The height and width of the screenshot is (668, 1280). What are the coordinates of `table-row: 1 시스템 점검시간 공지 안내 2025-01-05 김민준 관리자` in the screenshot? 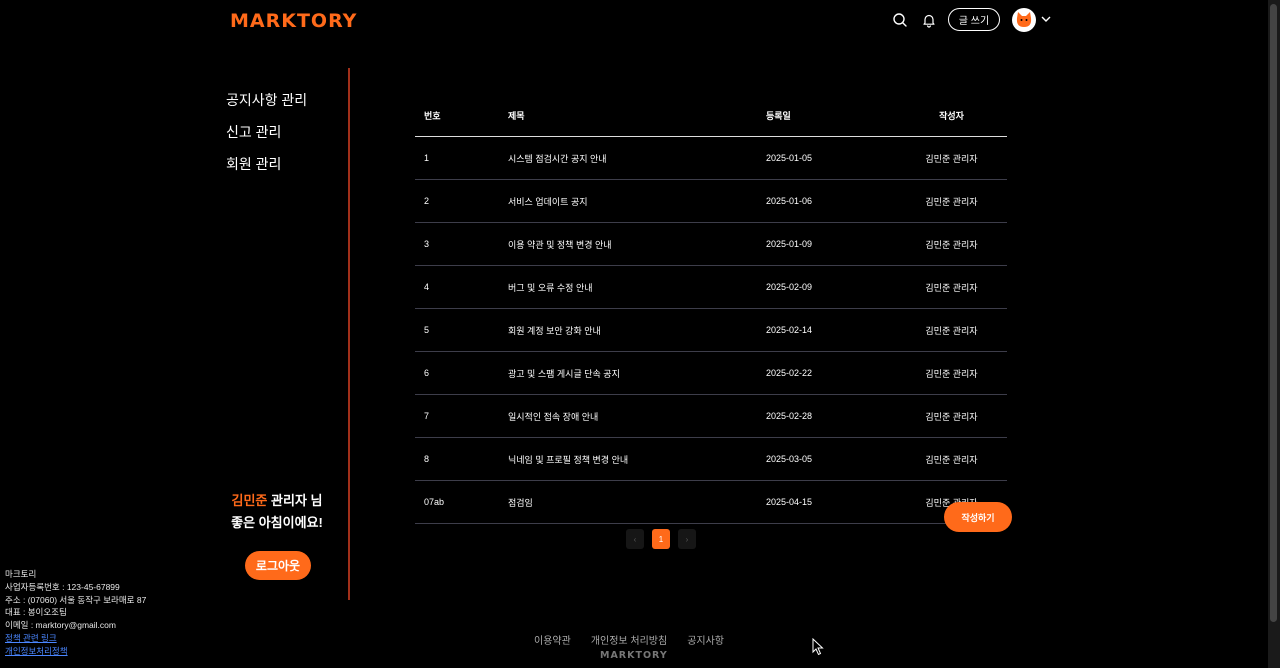 It's located at (711, 158).